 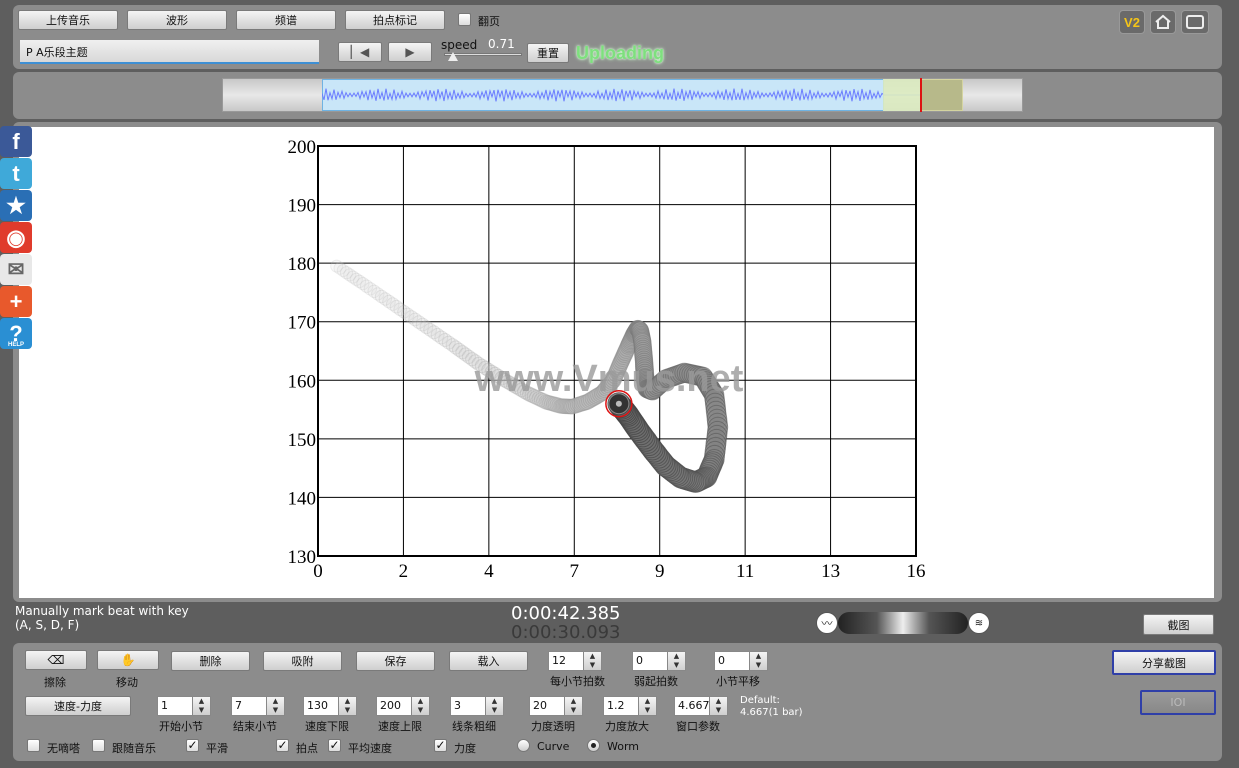 What do you see at coordinates (134, 748) in the screenshot?
I see `option-label-1: 跟随音乐` at bounding box center [134, 748].